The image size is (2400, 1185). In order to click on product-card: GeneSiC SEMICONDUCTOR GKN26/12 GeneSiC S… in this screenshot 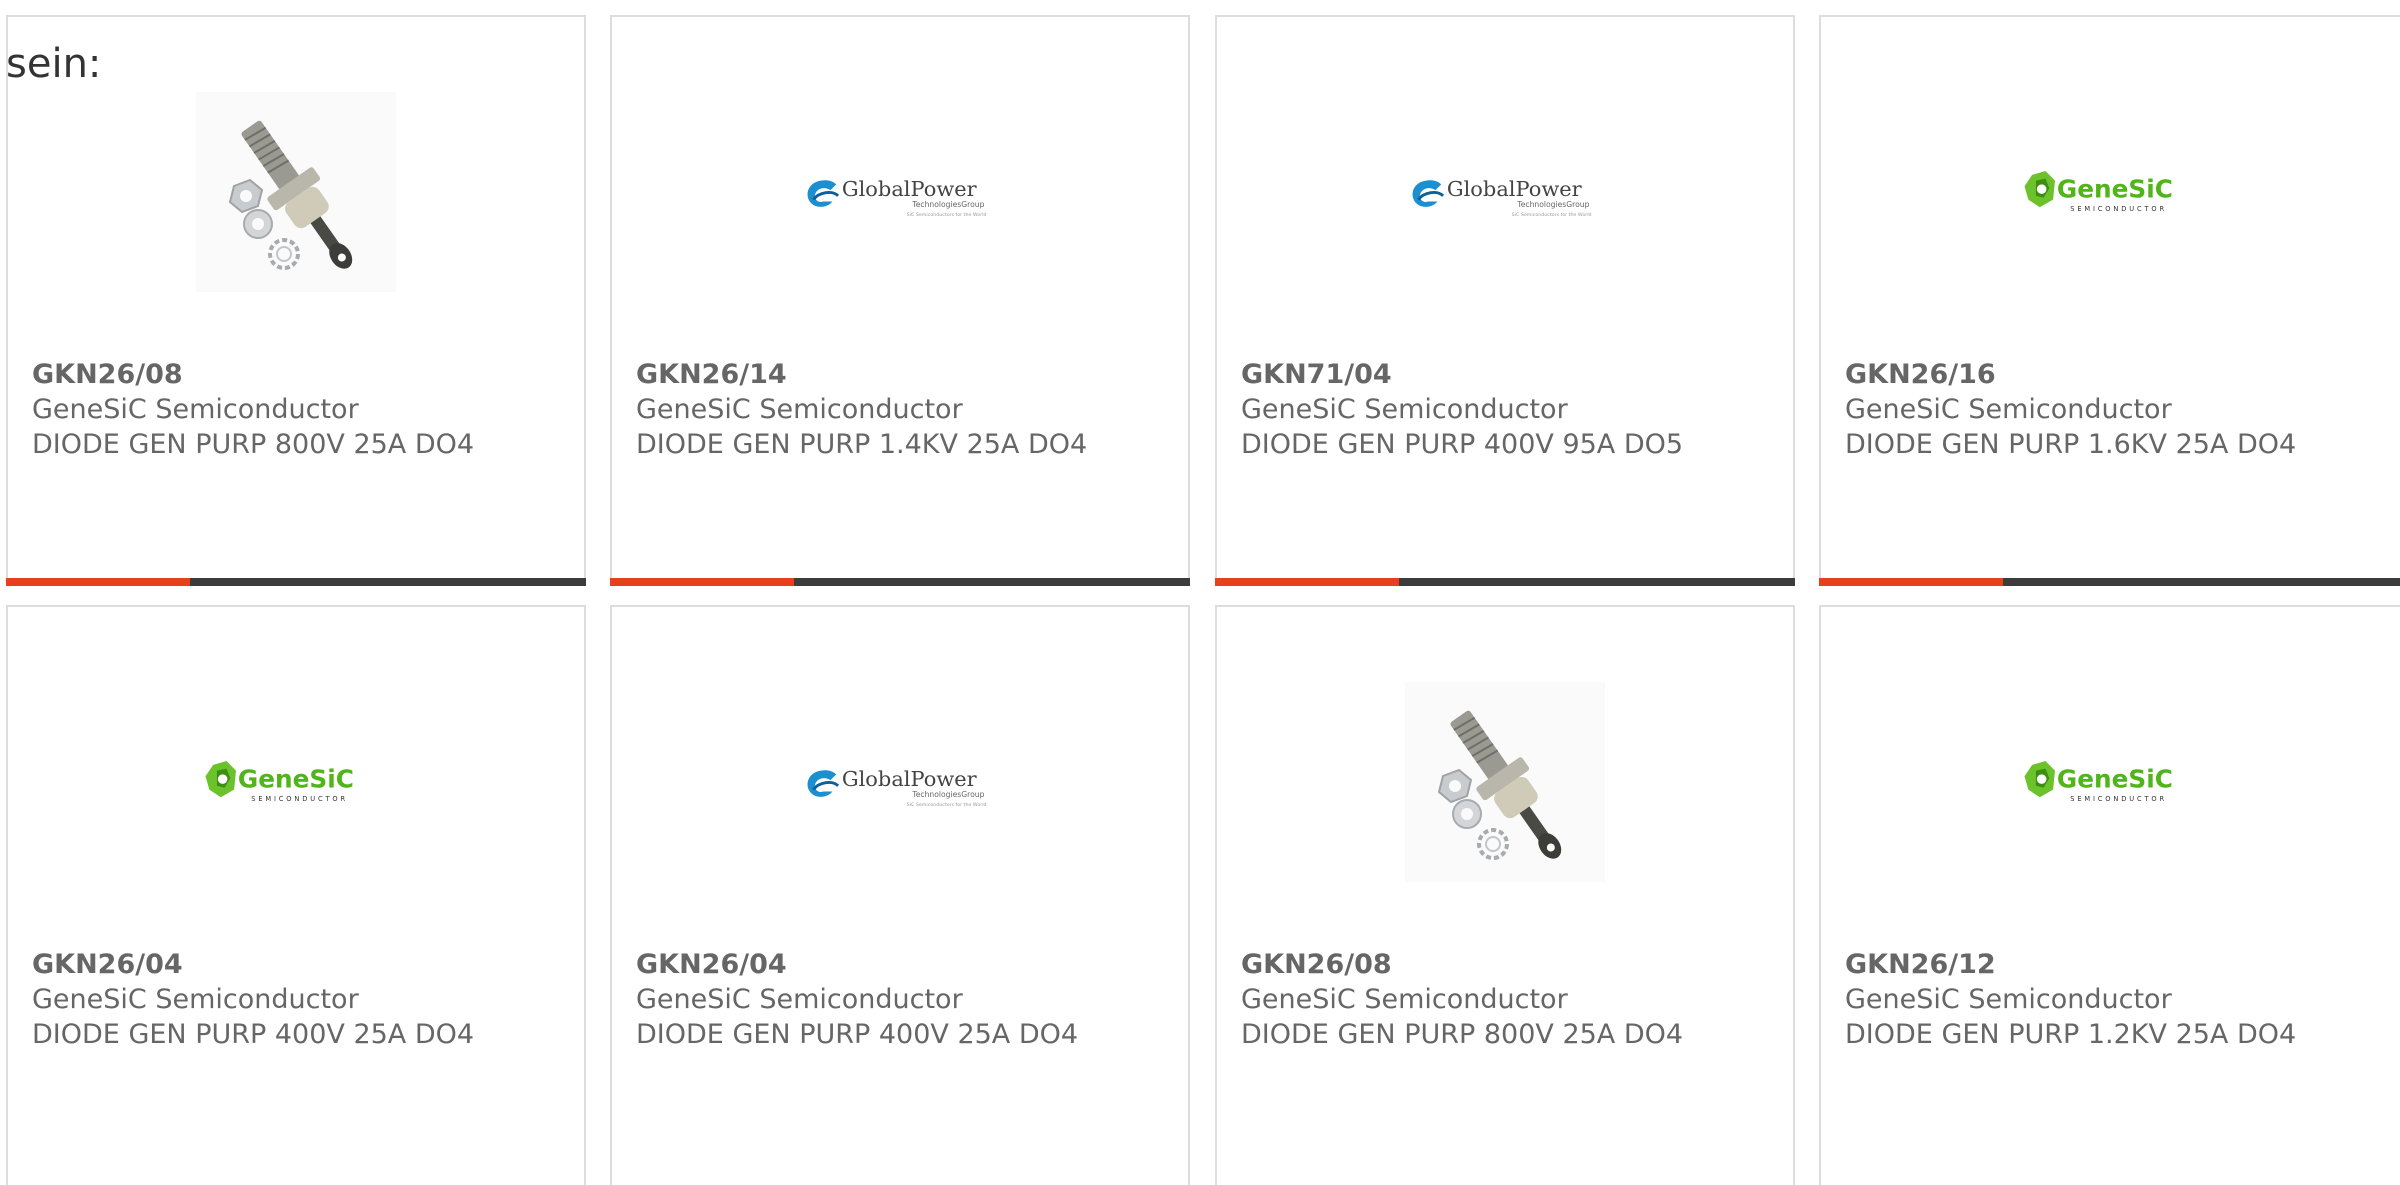, I will do `click(2109, 895)`.